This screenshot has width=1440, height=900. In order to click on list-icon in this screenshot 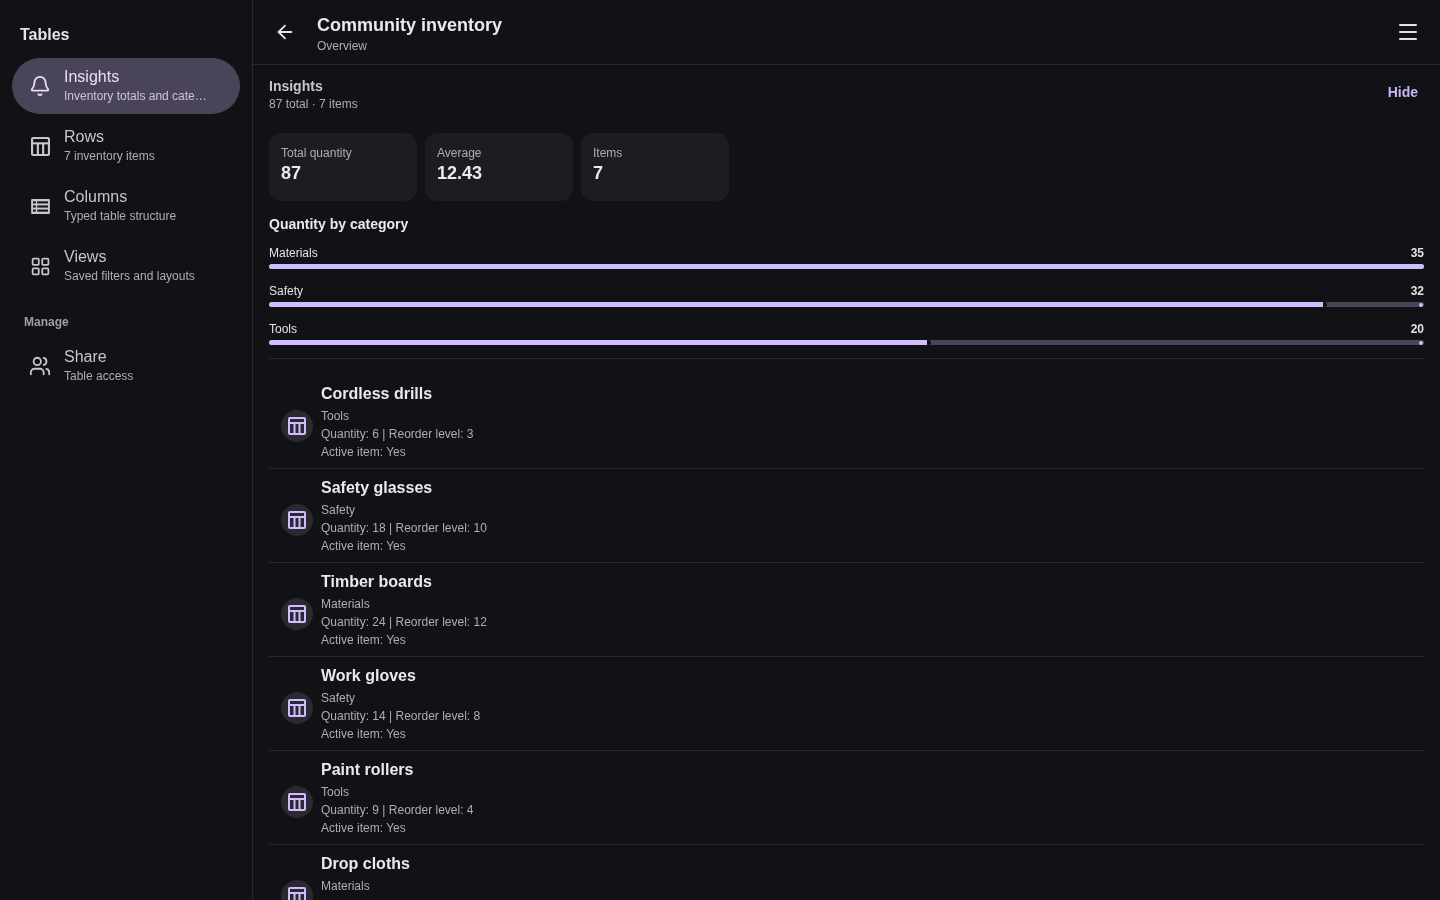, I will do `click(40, 206)`.